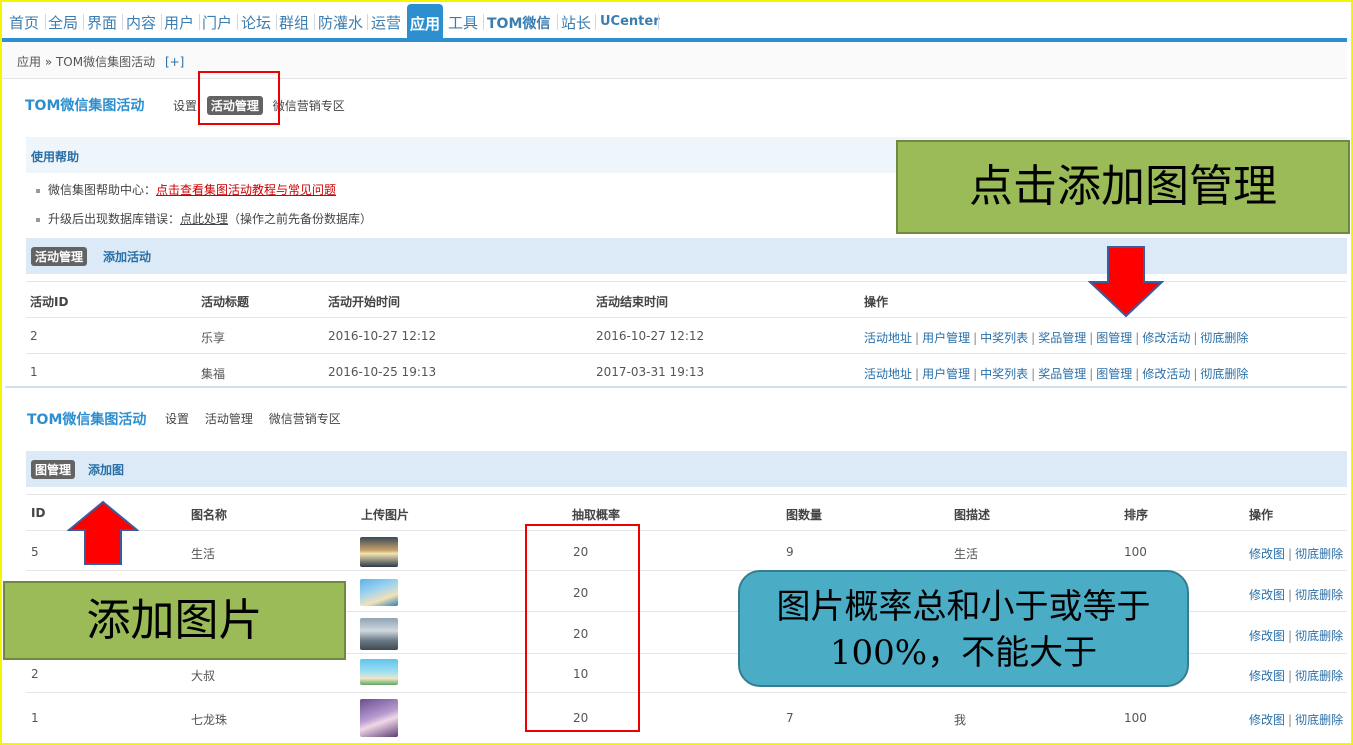 The height and width of the screenshot is (745, 1353). Describe the element at coordinates (49, 302) in the screenshot. I see `col-header-activity-id: 活动ID` at that location.